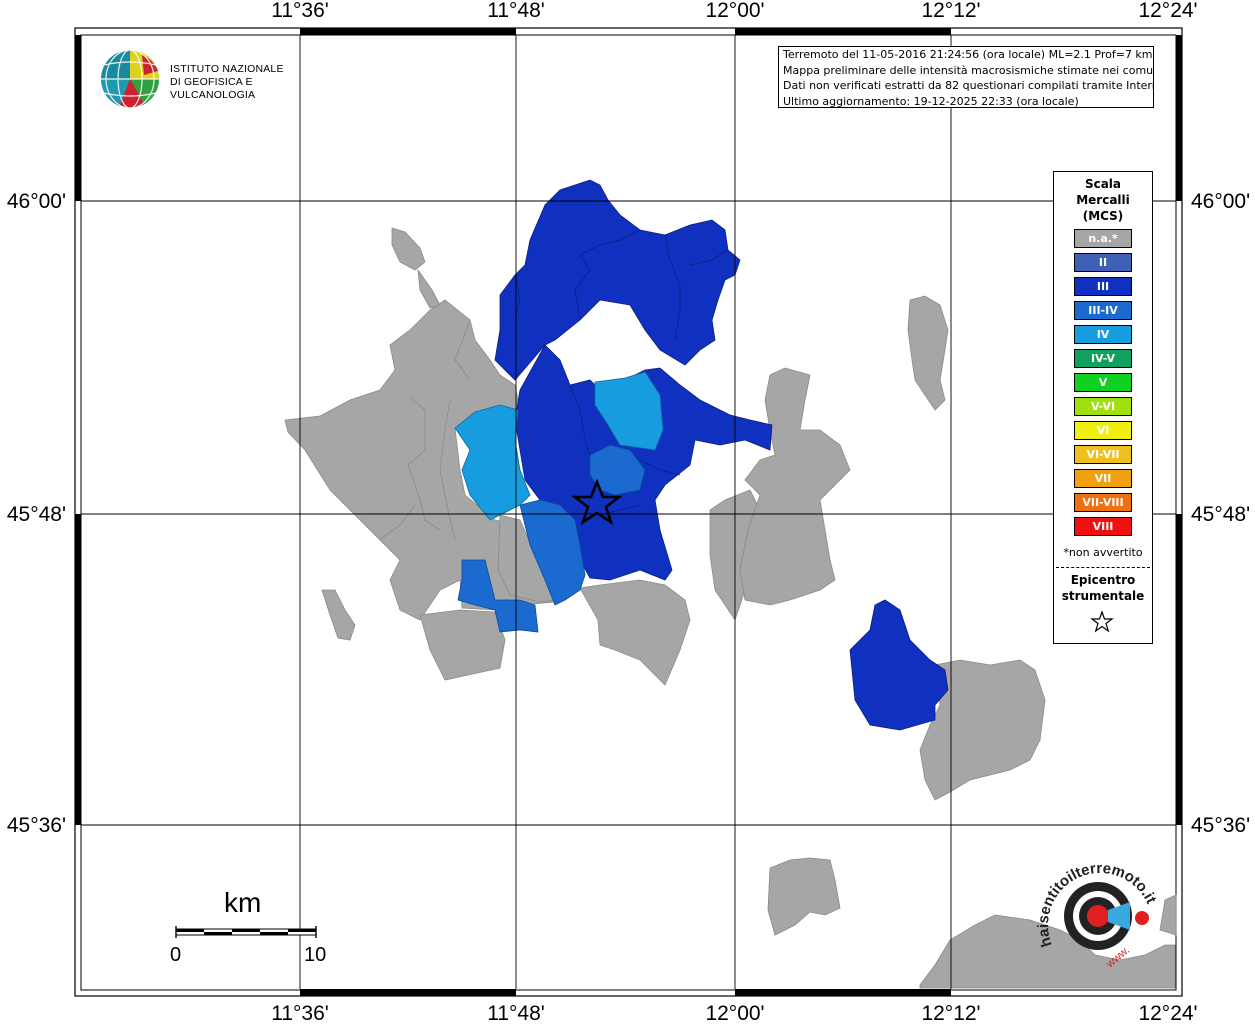 Image resolution: width=1255 pixels, height=1025 pixels. I want to click on ingv-line-2: DI GEOFISICA E VULCANOLOGIA, so click(213, 88).